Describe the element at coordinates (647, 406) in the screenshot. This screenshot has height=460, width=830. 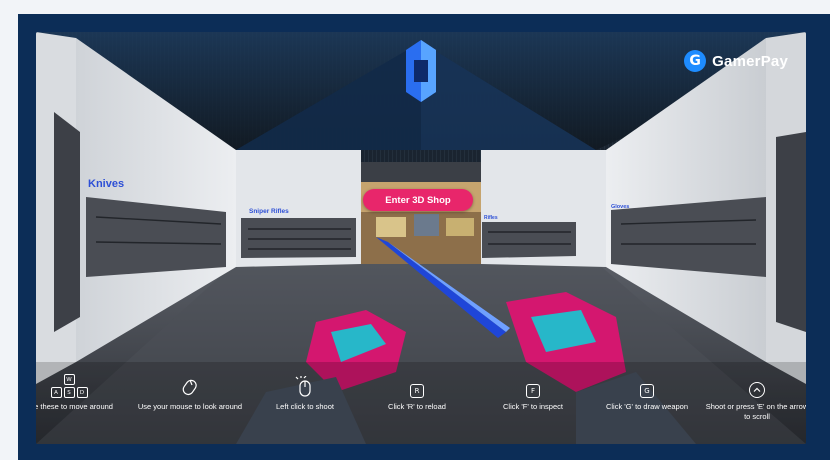
I see `control-draw-label: Click 'G' to draw weapon` at that location.